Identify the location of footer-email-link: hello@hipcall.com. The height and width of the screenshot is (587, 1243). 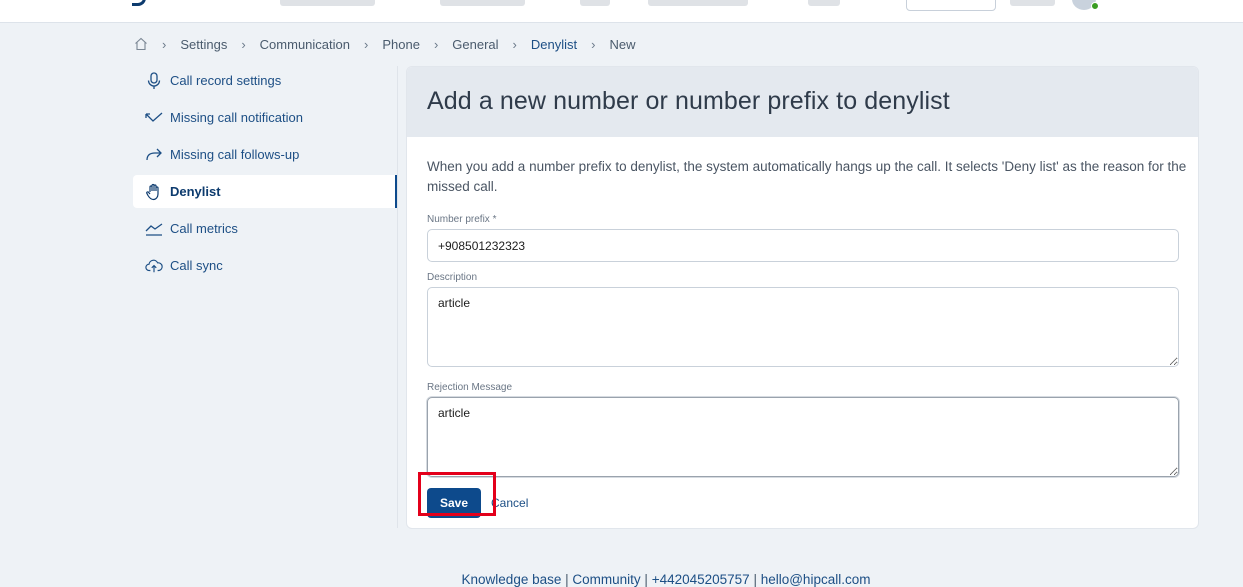
(816, 579).